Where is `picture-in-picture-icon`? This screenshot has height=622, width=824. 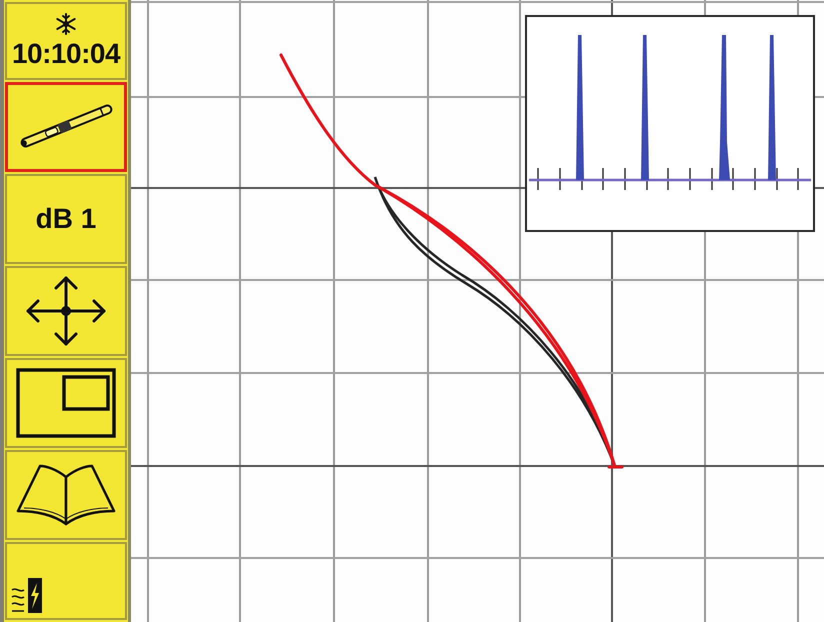 picture-in-picture-icon is located at coordinates (66, 403).